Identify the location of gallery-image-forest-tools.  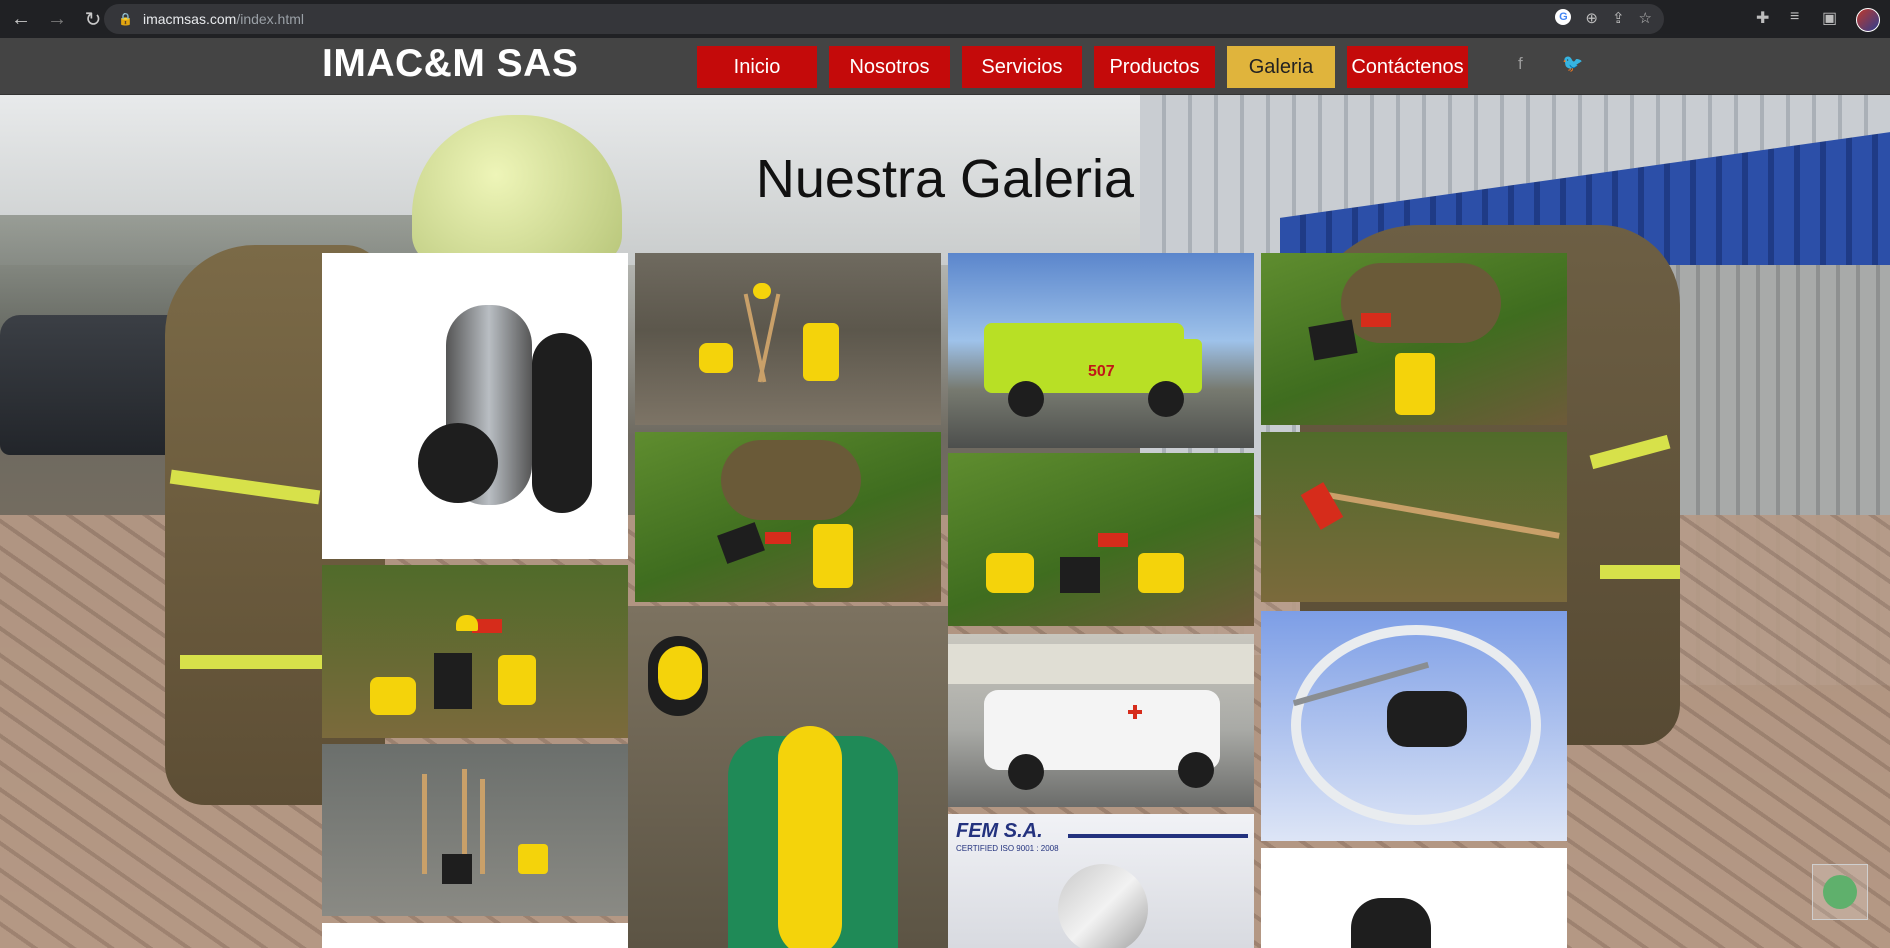
(788, 339).